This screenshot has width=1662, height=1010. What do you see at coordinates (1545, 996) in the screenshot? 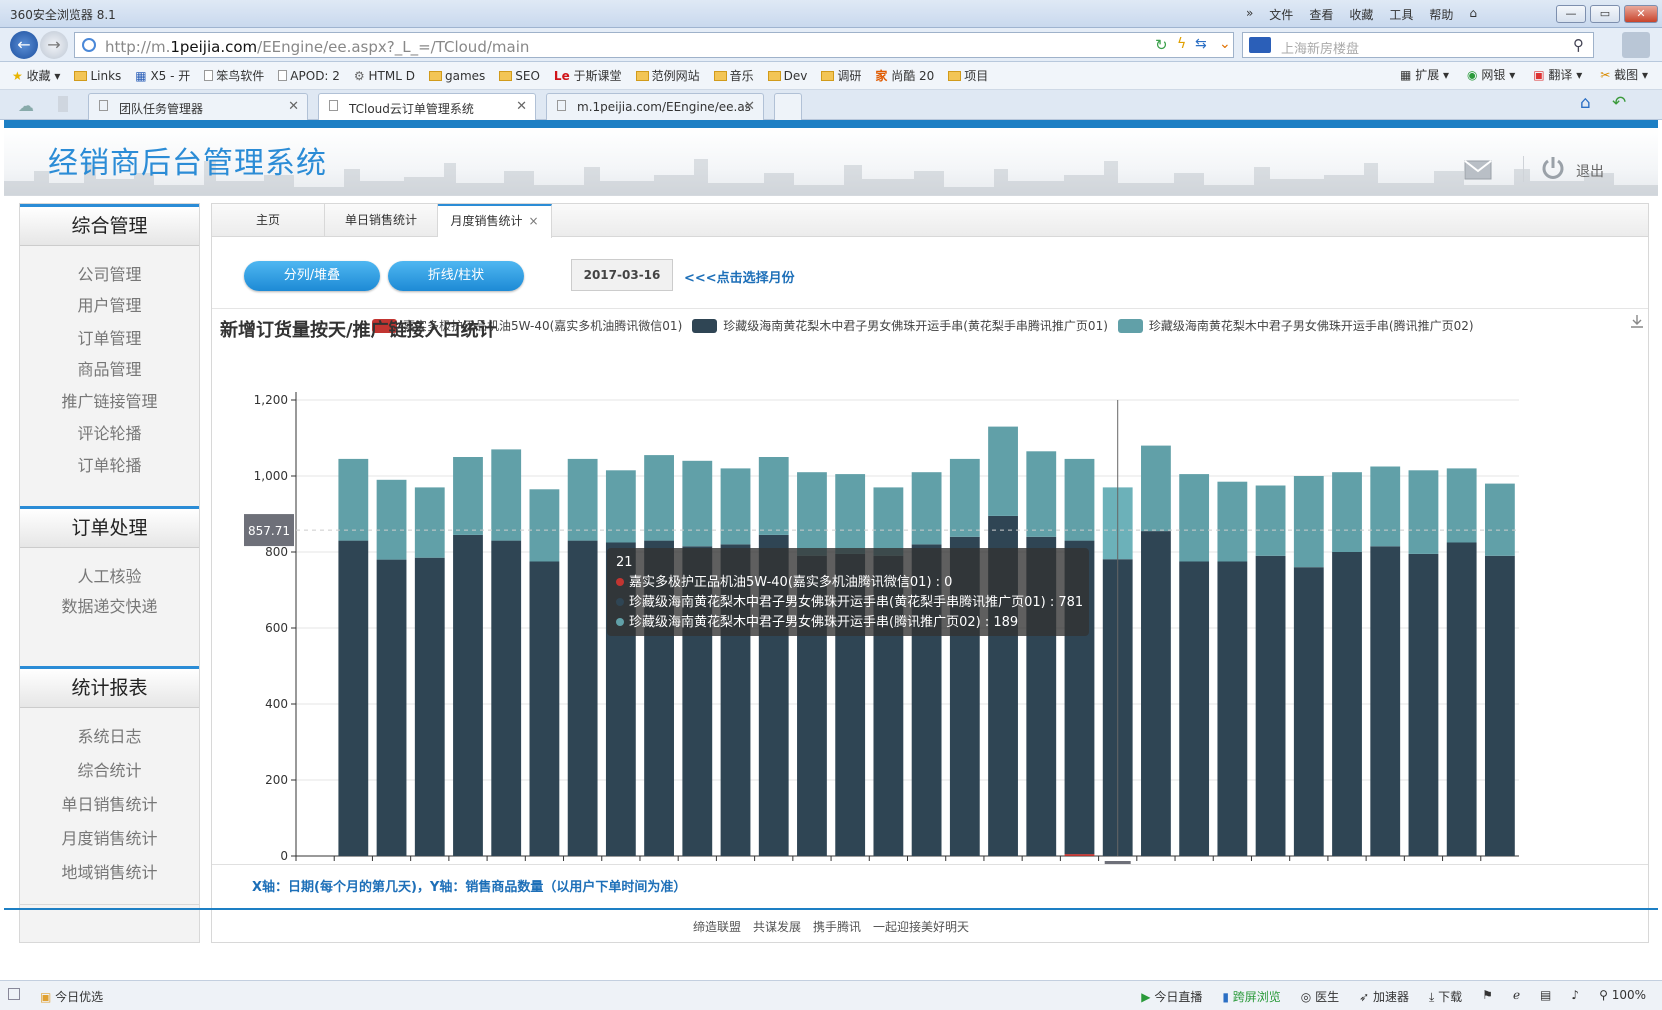
I see `window-icon: ▤` at bounding box center [1545, 996].